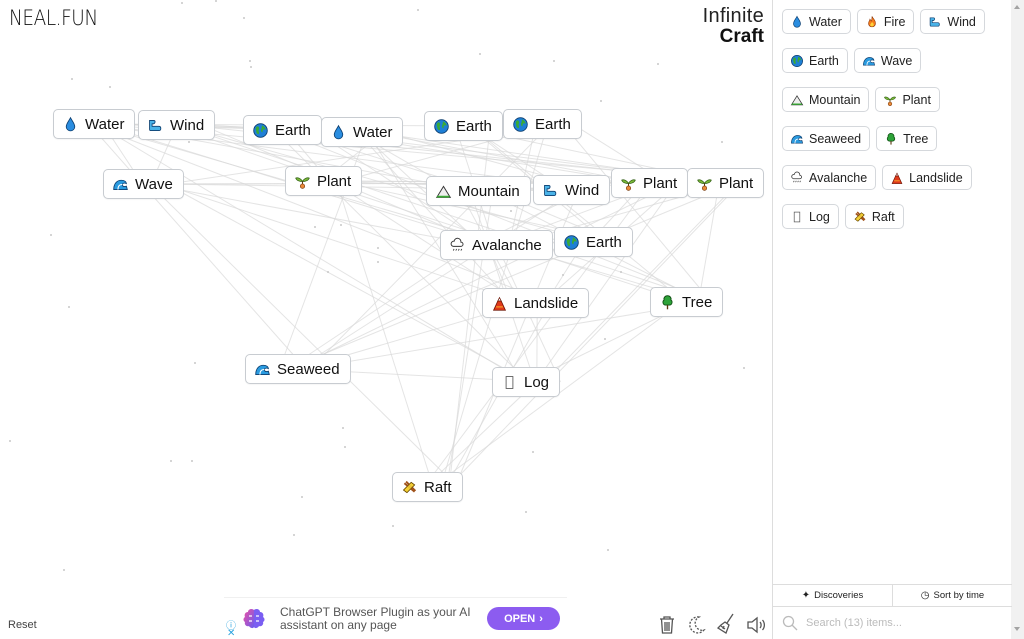 This screenshot has width=1024, height=639. I want to click on canvas-node-wave: Wave, so click(143, 184).